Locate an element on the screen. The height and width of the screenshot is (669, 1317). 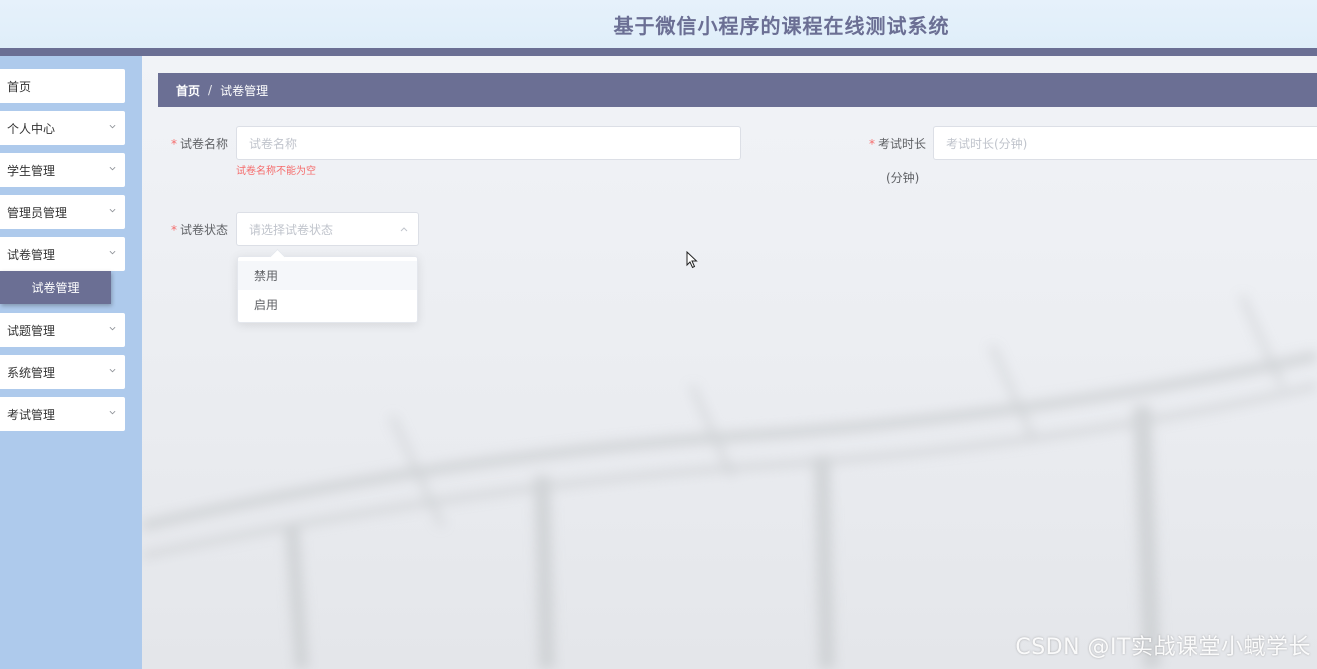
submenu-item-paper-management: 试卷管理 is located at coordinates (55, 287).